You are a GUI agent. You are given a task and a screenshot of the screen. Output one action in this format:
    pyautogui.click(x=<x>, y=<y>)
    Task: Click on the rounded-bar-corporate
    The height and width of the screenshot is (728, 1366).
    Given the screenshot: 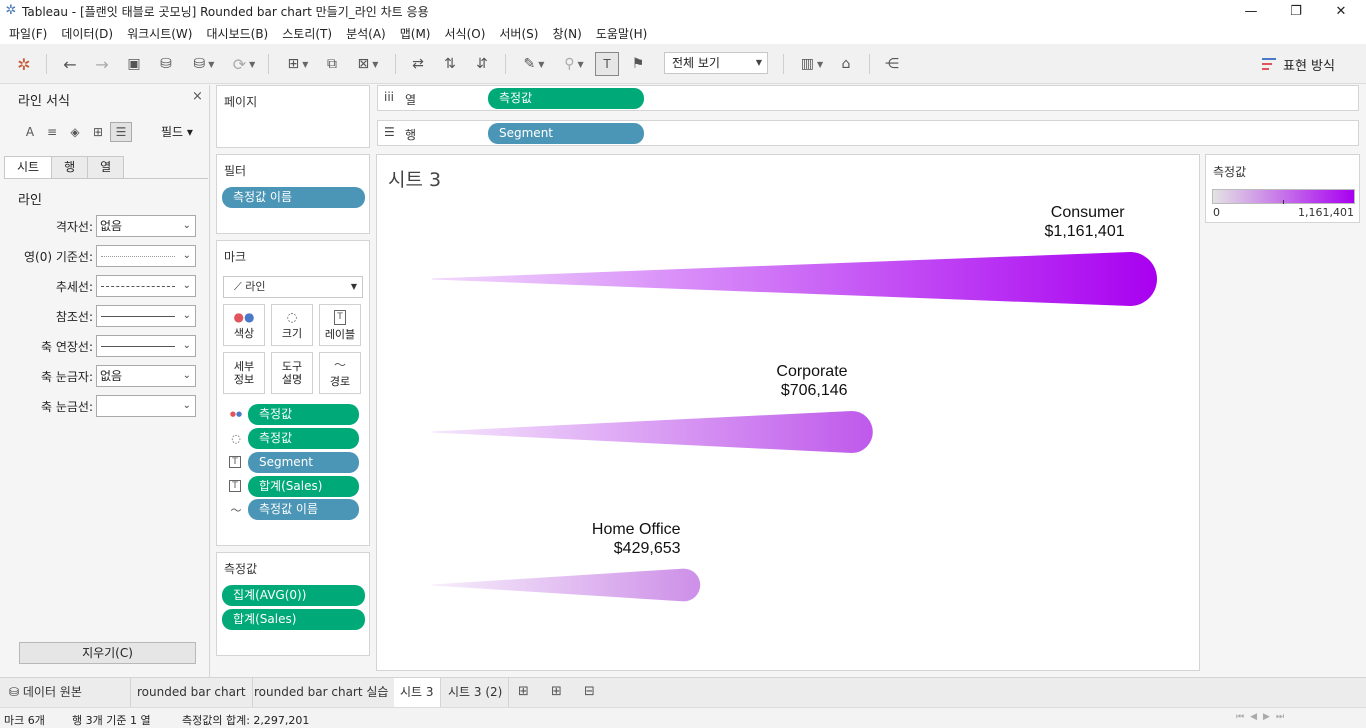 What is the action you would take?
    pyautogui.click(x=652, y=432)
    